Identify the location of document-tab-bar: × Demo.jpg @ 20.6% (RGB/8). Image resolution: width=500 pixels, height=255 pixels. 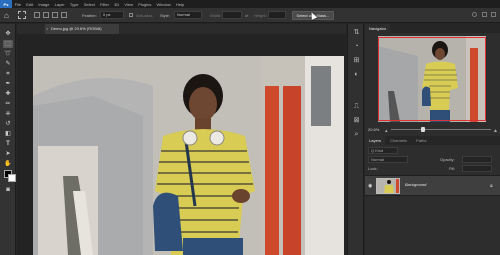
(181, 29).